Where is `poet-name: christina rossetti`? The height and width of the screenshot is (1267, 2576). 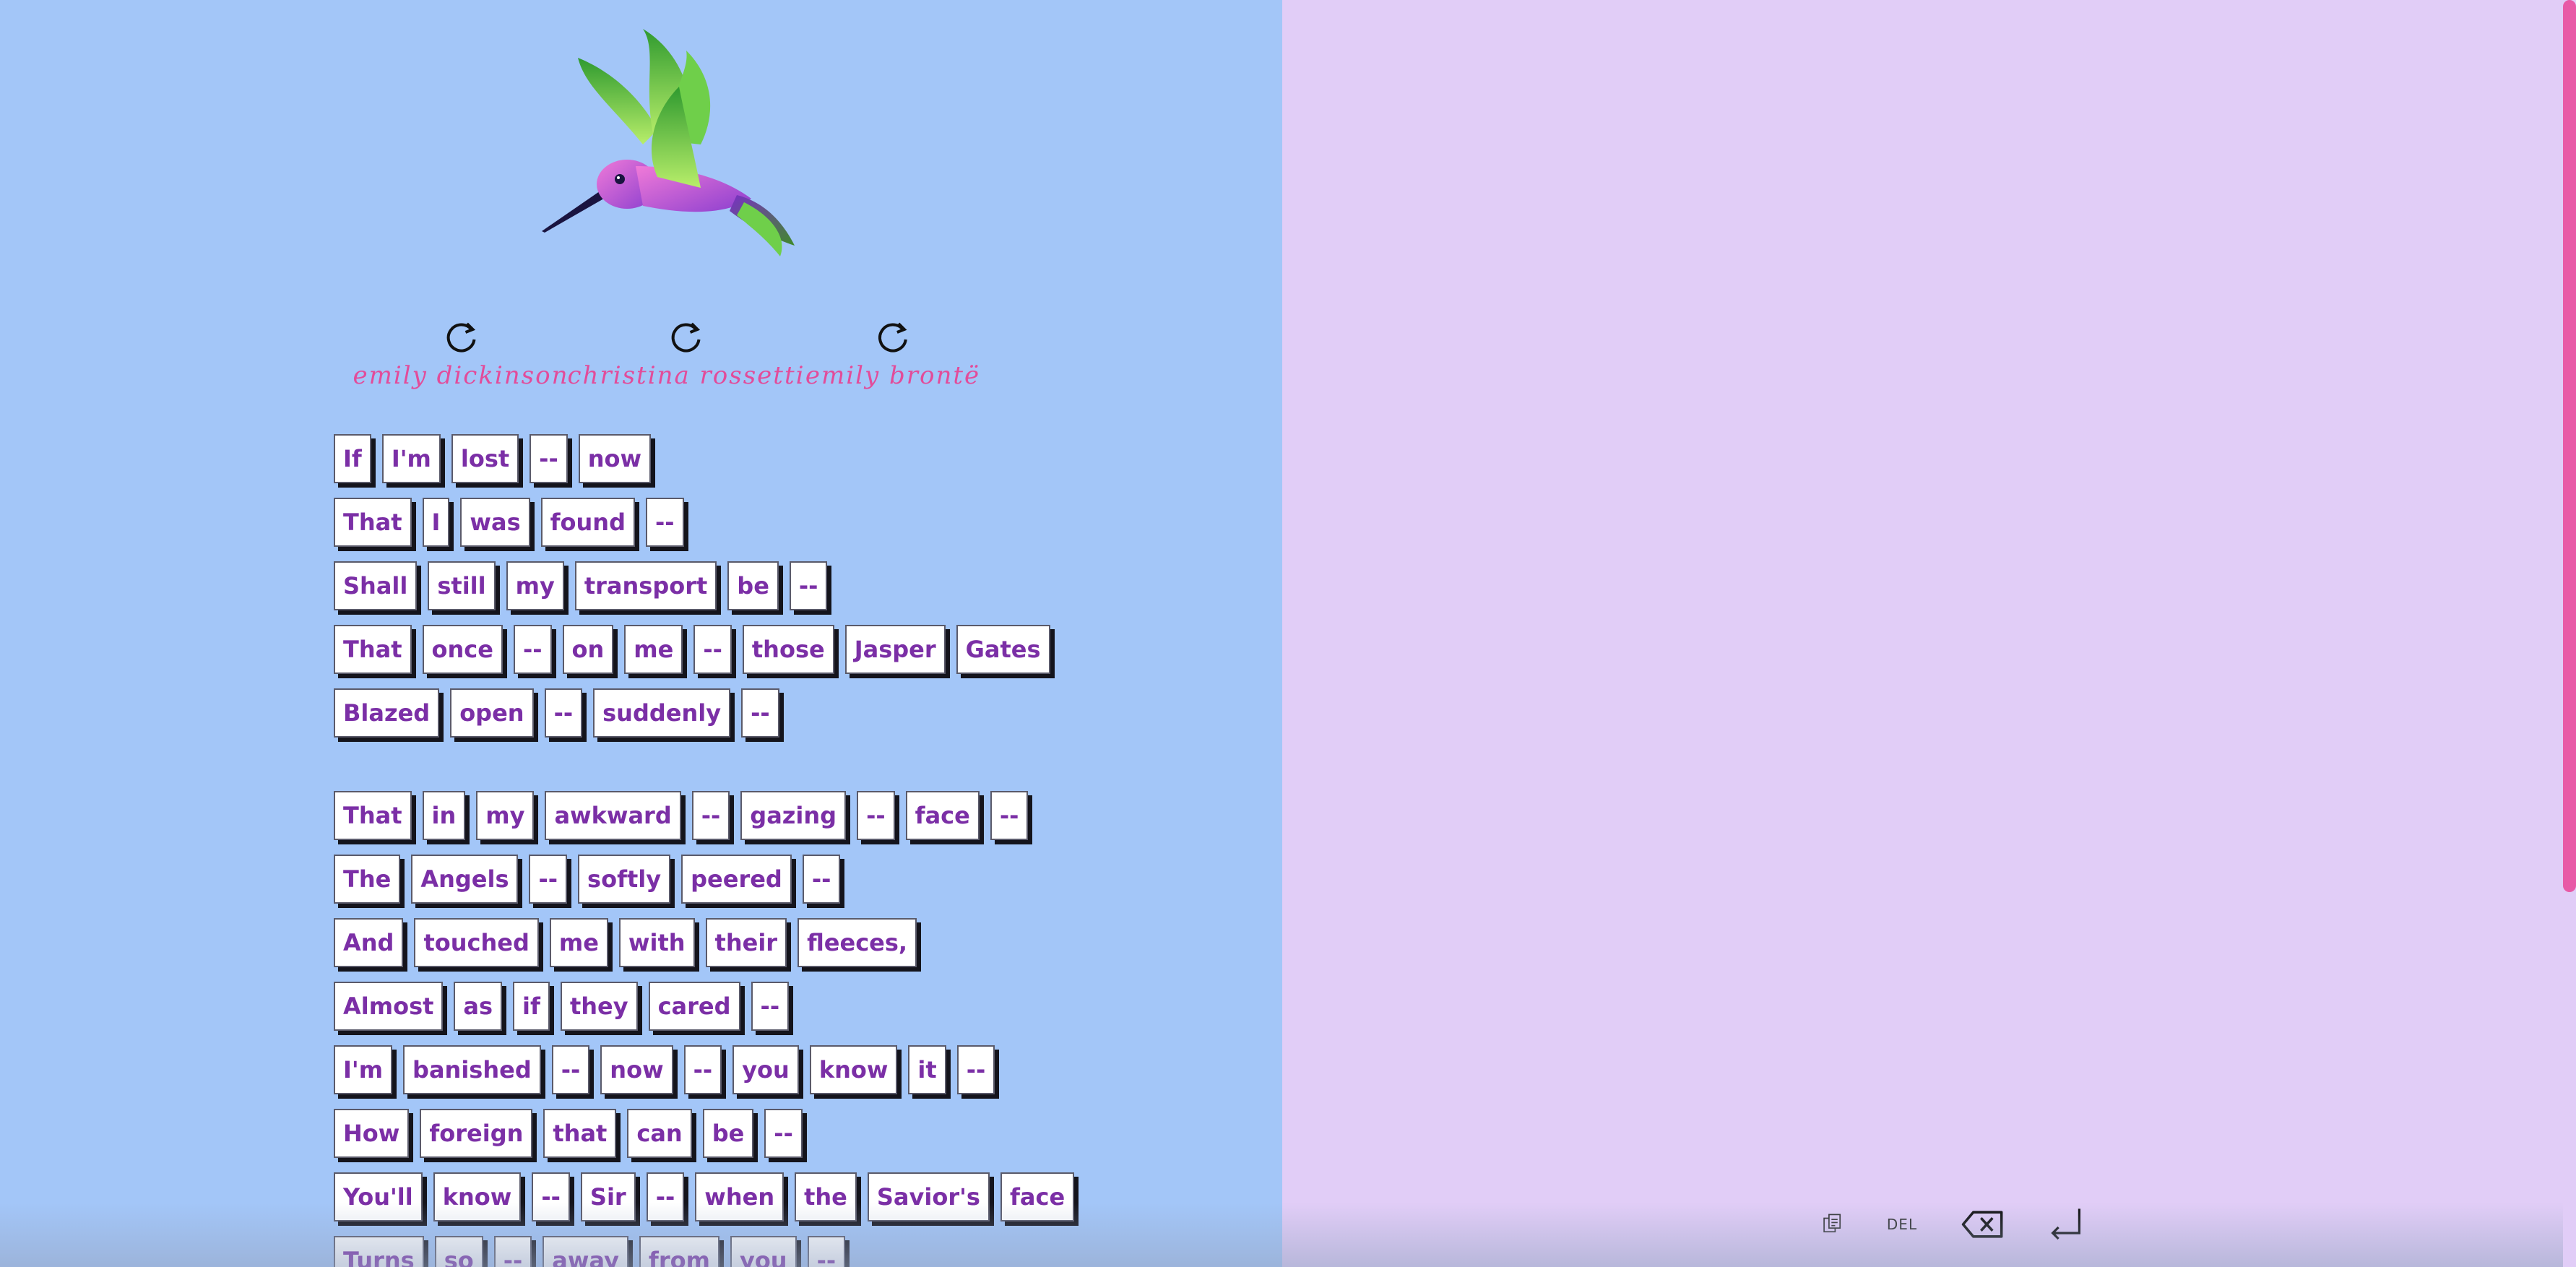 poet-name: christina rossetti is located at coordinates (686, 375).